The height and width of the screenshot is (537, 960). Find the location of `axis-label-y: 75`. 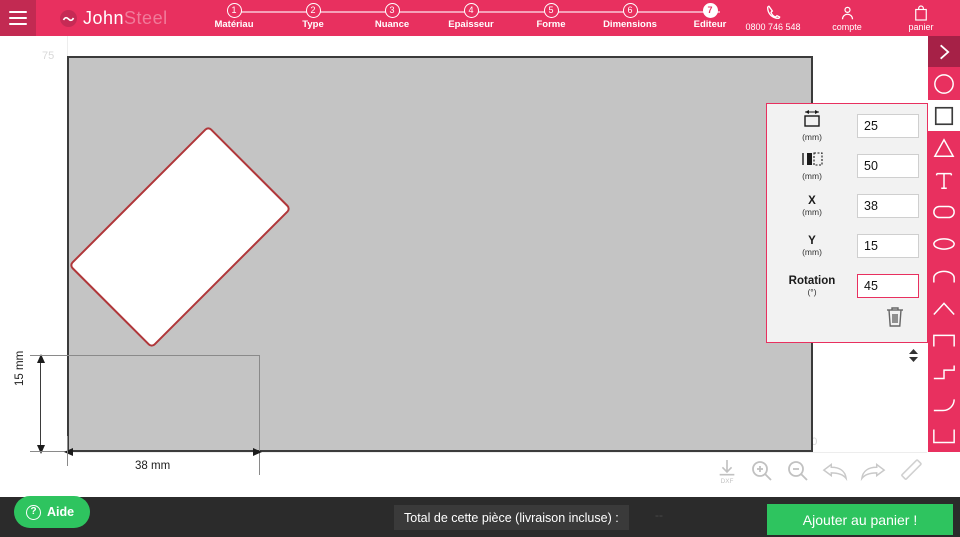

axis-label-y: 75 is located at coordinates (48, 56).